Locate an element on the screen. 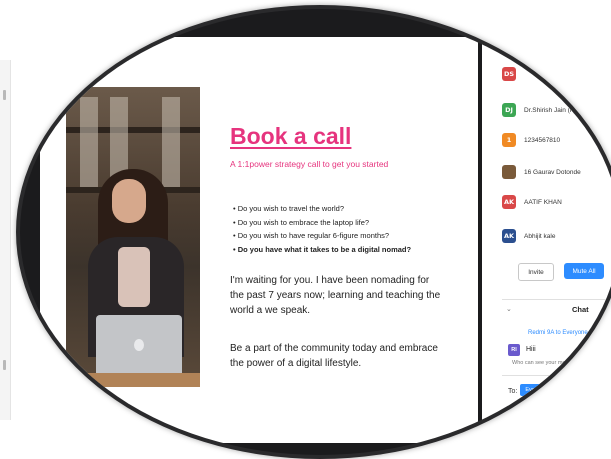  to-label: To: is located at coordinates (513, 391).